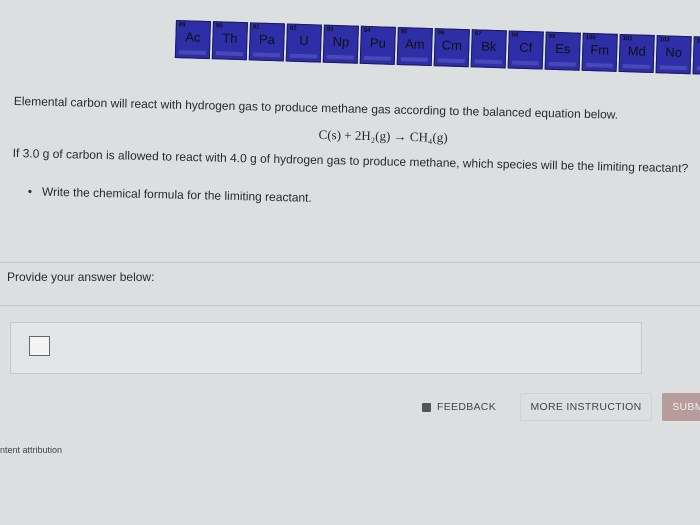 The image size is (700, 525). I want to click on element-symbol: U, so click(303, 40).